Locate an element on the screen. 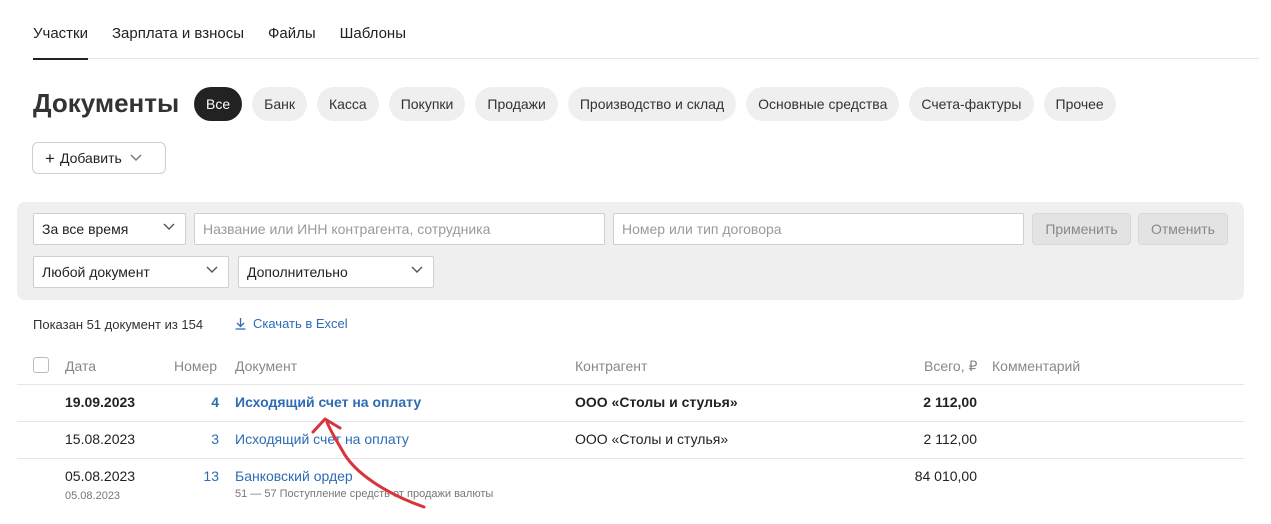  chip-purchases: Покупки is located at coordinates (427, 104).